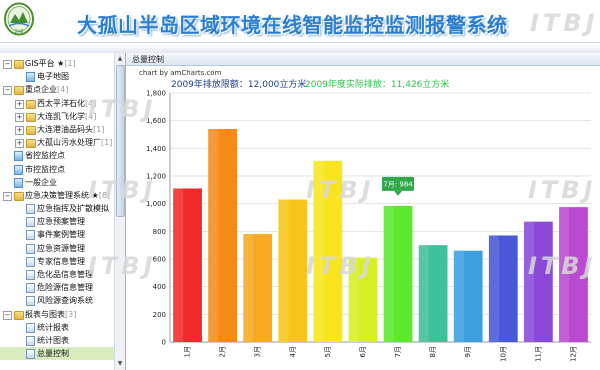 This screenshot has height=370, width=600. I want to click on tree-item-label: 风险源查询系统, so click(65, 300).